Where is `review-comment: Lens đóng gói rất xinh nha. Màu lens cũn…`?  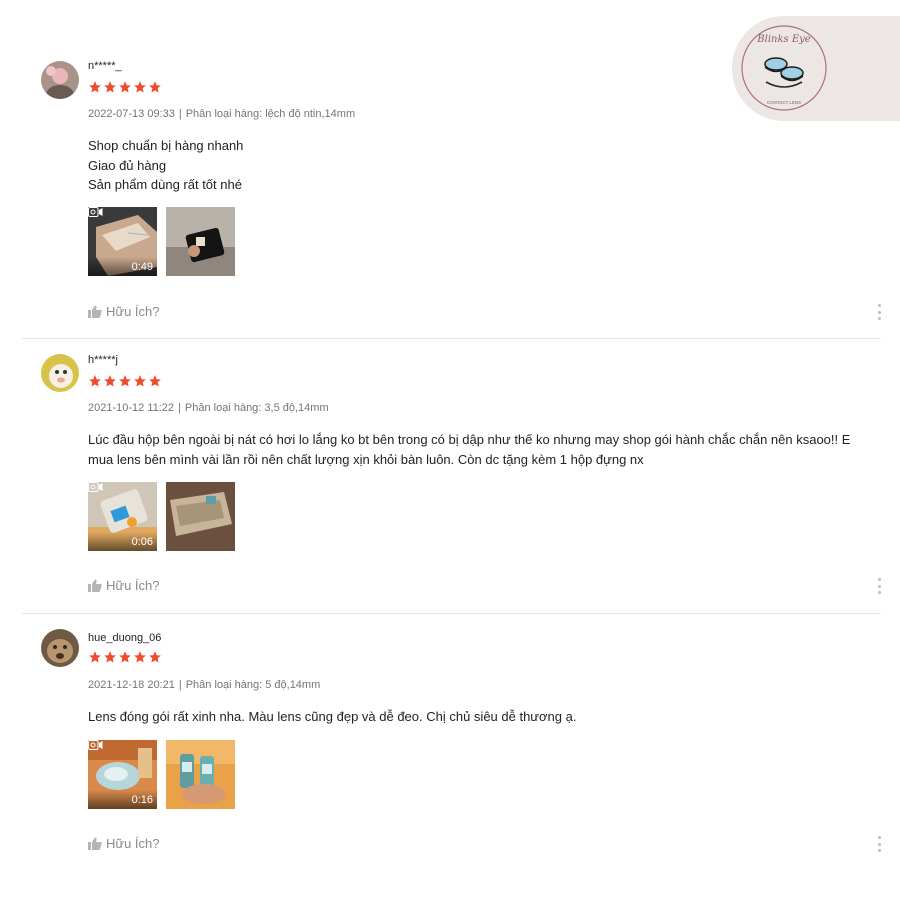
review-comment: Lens đóng gói rất xinh nha. Màu lens cũn… is located at coordinates (488, 717).